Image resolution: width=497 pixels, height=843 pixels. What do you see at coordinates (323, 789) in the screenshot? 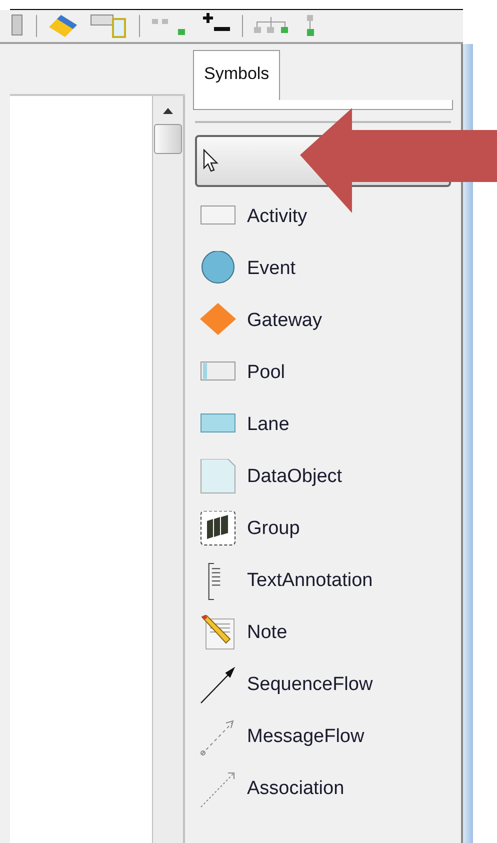
I see `symbol-item: Association` at bounding box center [323, 789].